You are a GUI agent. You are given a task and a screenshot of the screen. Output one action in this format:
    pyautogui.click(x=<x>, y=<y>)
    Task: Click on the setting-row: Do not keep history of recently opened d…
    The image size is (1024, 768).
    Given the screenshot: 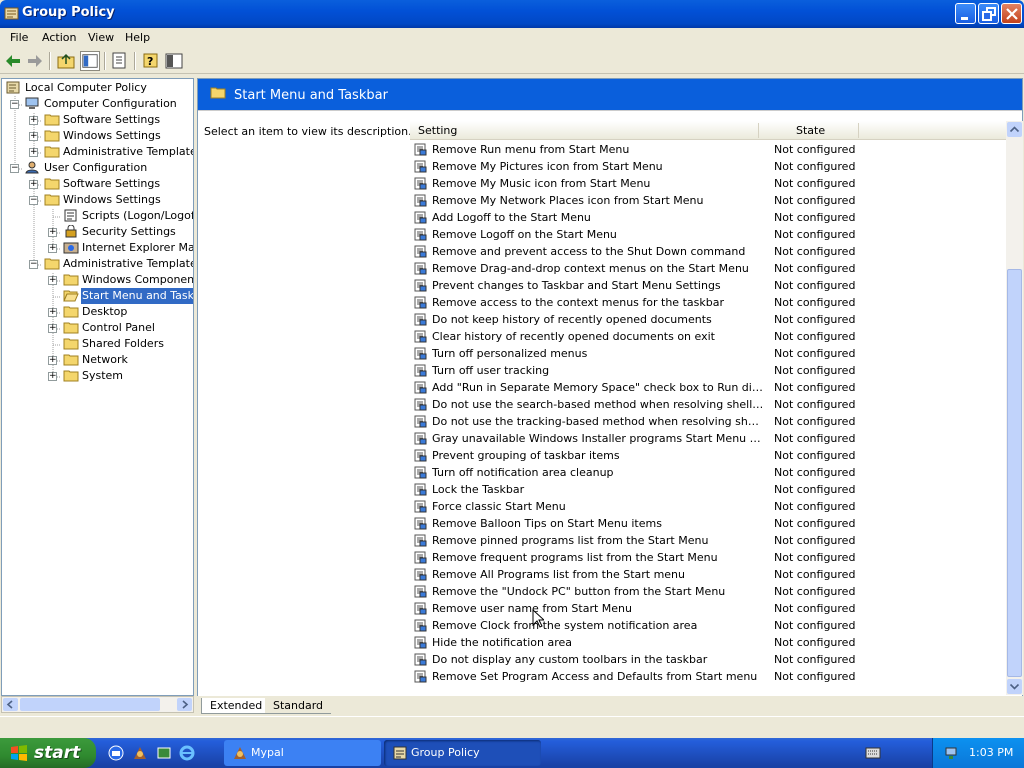 What is the action you would take?
    pyautogui.click(x=708, y=319)
    